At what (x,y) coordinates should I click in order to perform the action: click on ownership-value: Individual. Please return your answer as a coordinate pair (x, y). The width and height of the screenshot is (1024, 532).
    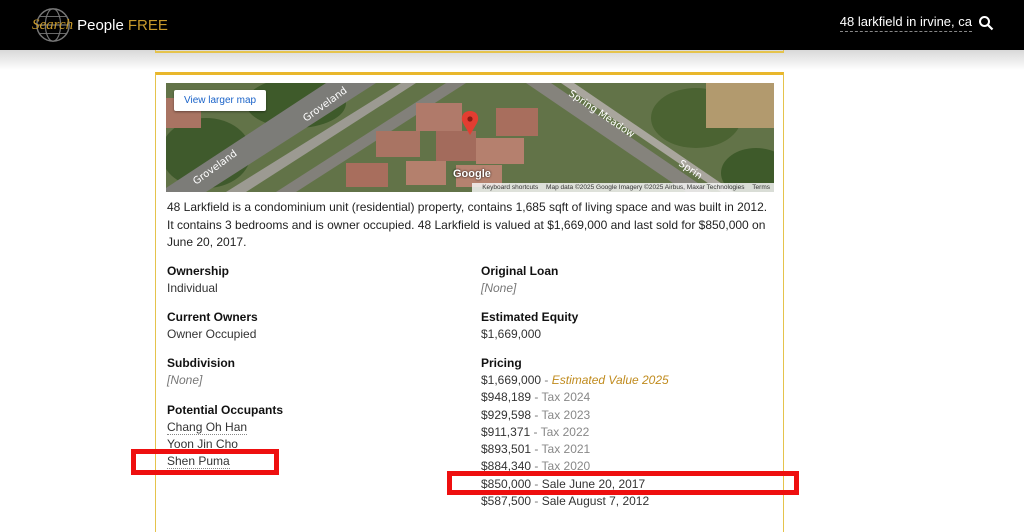
    Looking at the image, I should click on (192, 288).